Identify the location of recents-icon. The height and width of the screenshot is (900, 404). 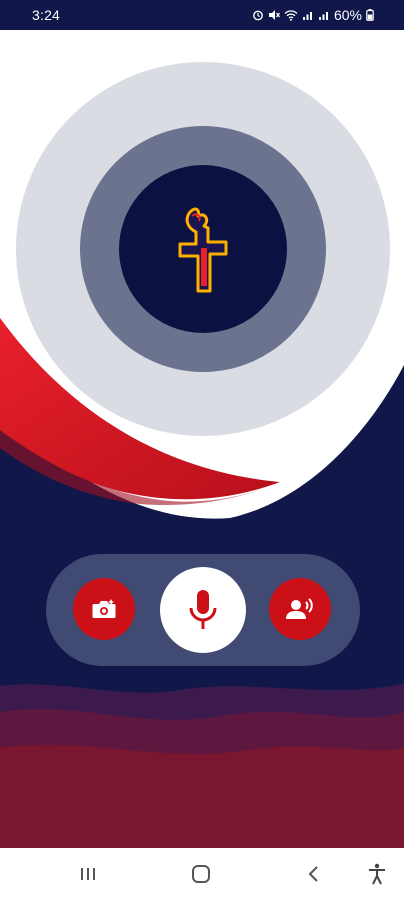
(88, 874).